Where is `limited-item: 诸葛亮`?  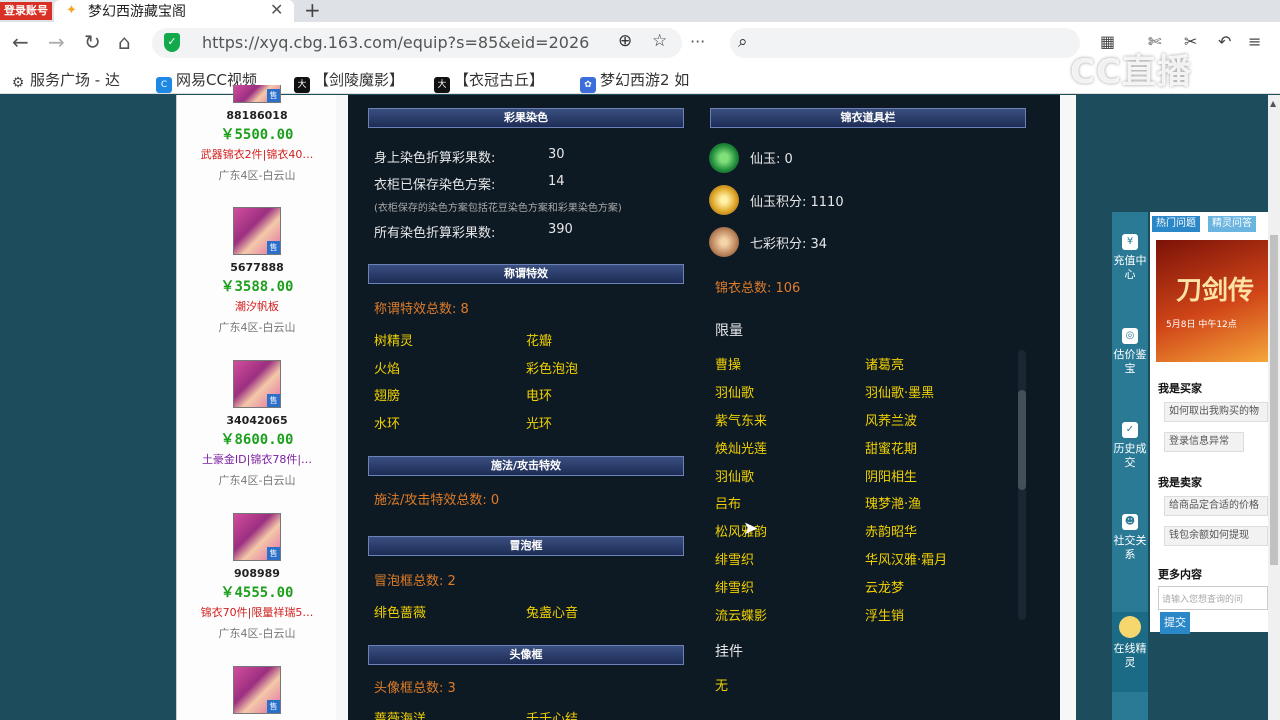 limited-item: 诸葛亮 is located at coordinates (885, 365).